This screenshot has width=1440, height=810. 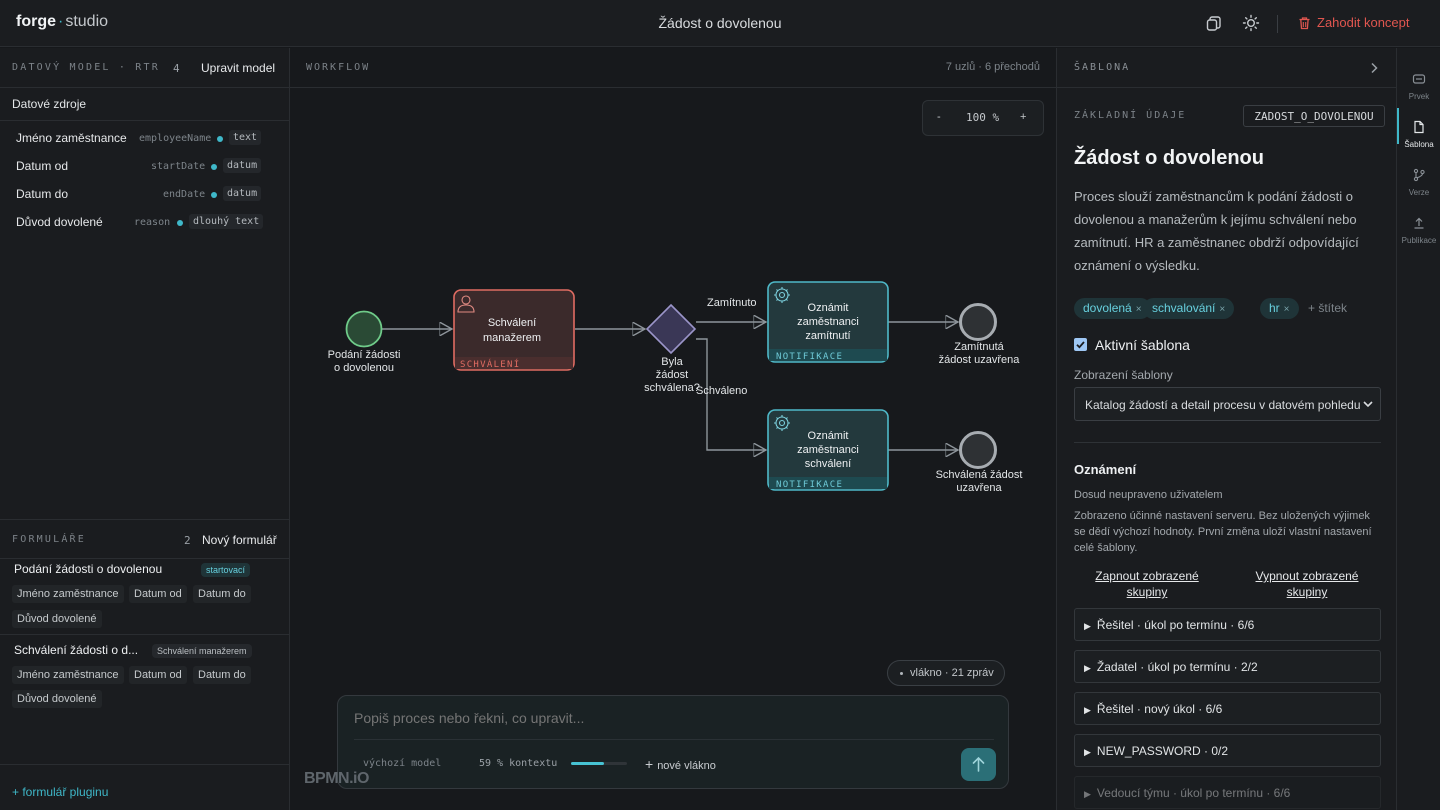 What do you see at coordinates (1177, 667) in the screenshot?
I see `group-label: Žadatel · úkol po termínu · 2/2` at bounding box center [1177, 667].